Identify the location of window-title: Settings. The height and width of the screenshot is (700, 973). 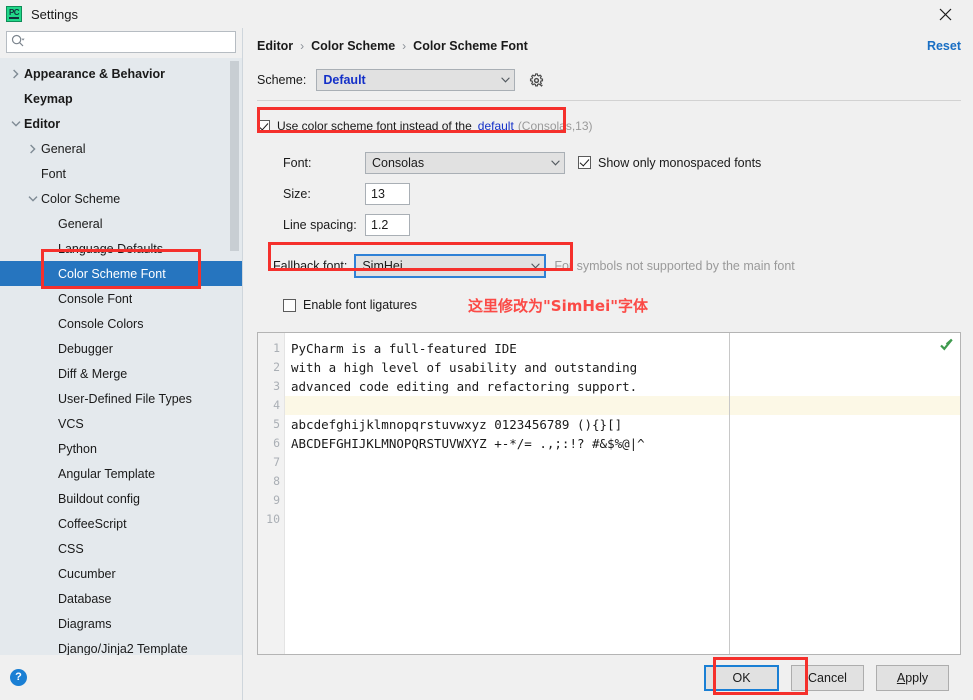
(54, 14).